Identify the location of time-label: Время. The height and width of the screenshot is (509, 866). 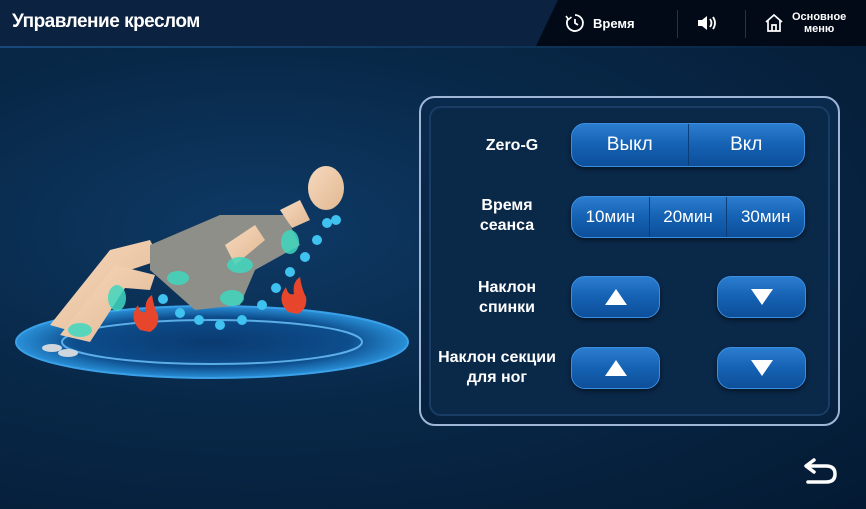
(614, 23).